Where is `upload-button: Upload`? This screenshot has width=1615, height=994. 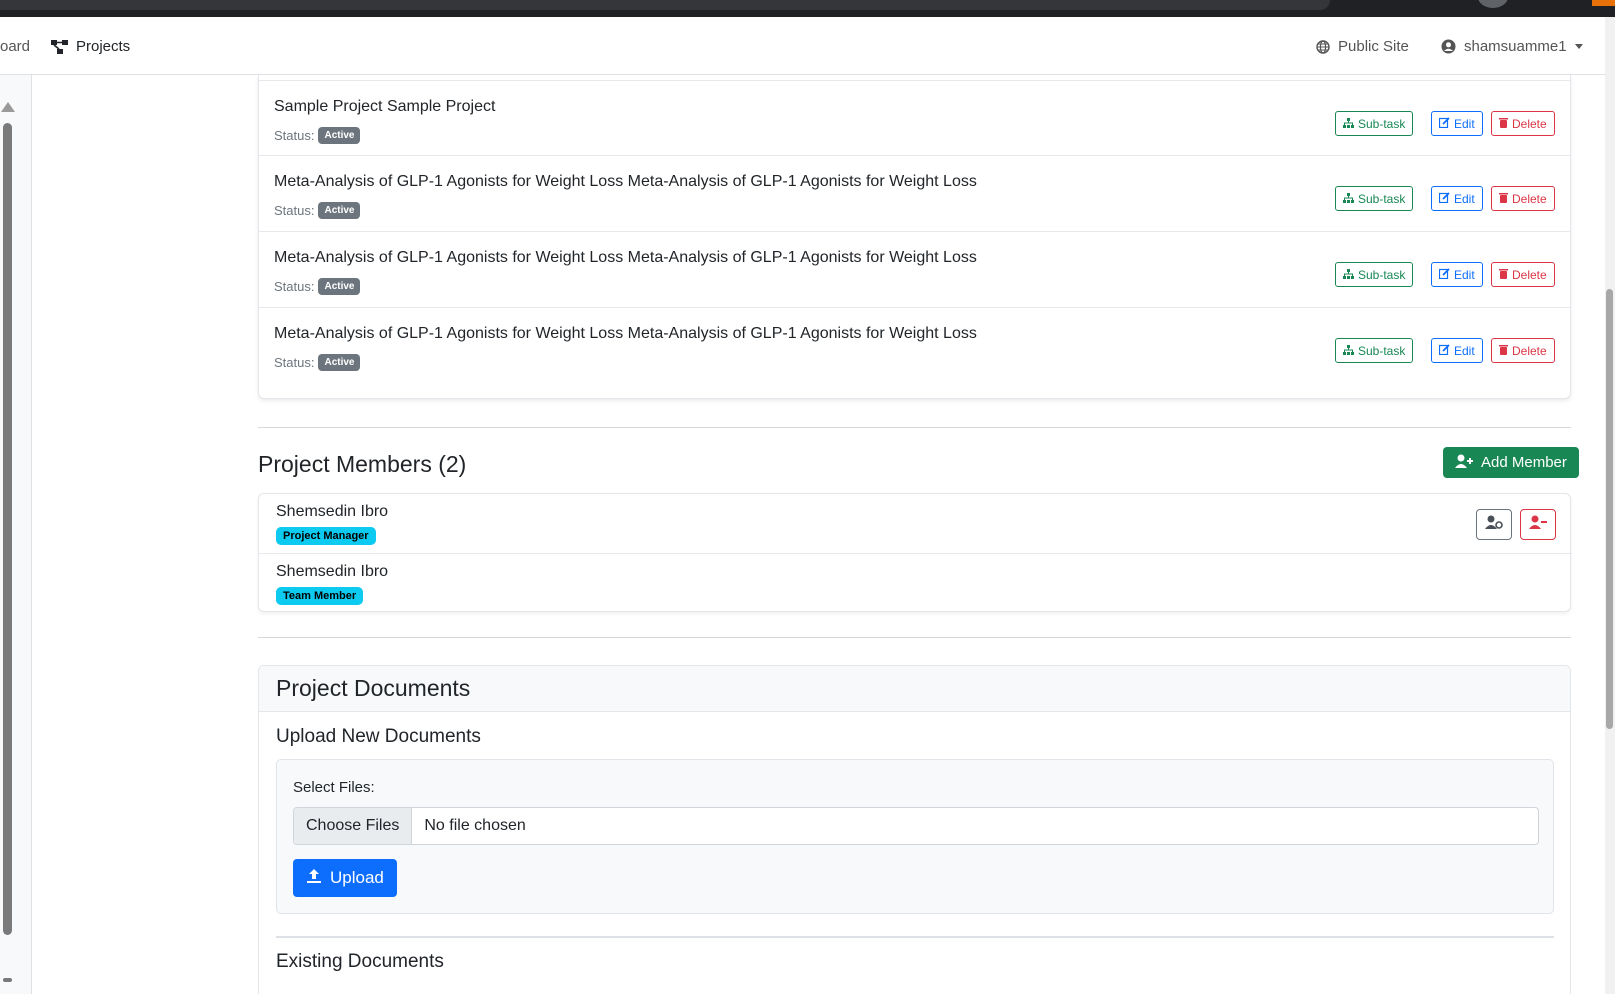 upload-button: Upload is located at coordinates (345, 878).